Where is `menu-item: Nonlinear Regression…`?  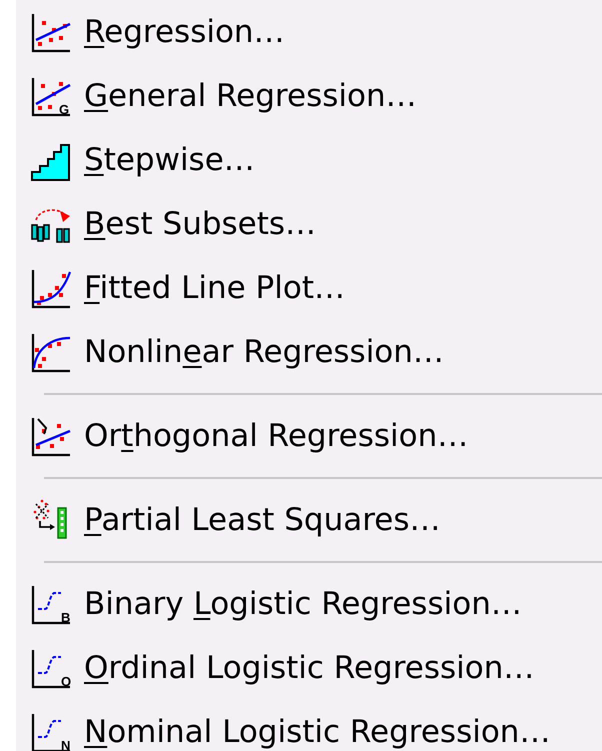 menu-item: Nonlinear Regression… is located at coordinates (309, 352).